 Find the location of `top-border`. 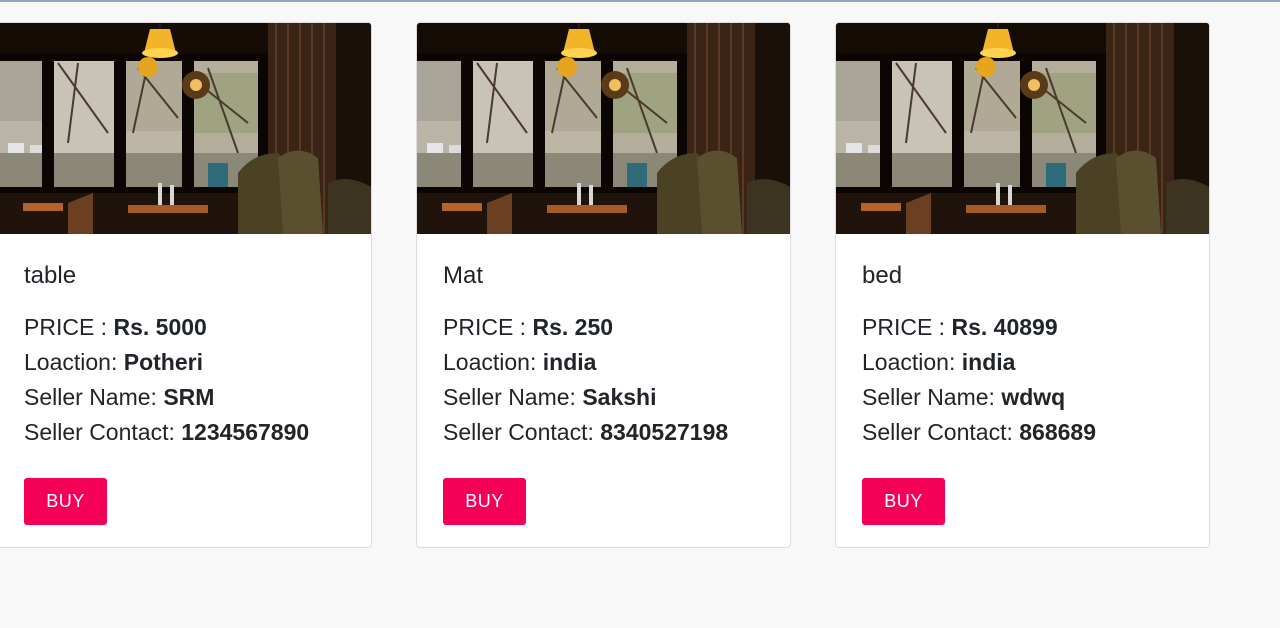

top-border is located at coordinates (640, 1).